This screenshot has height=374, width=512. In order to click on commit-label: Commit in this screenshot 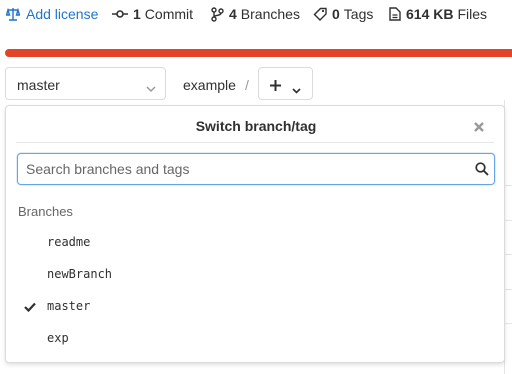, I will do `click(169, 14)`.